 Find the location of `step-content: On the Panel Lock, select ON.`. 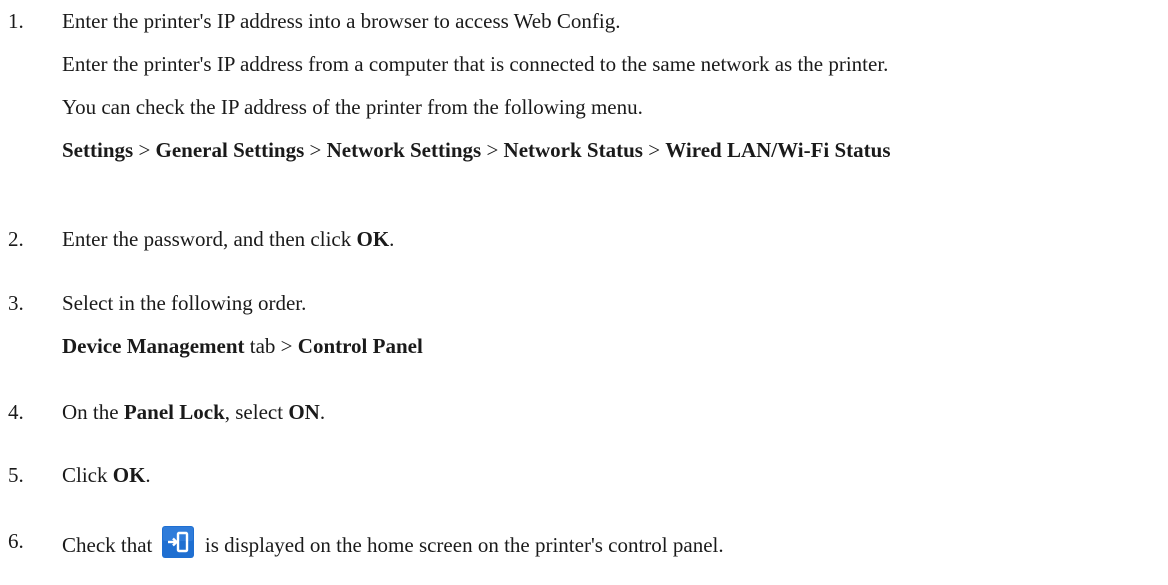

step-content: On the Panel Lock, select ON. is located at coordinates (615, 412).